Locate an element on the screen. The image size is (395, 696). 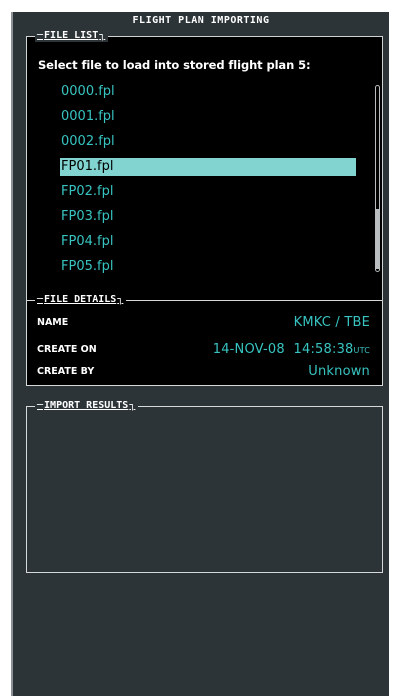
created-on-value: 14-NOV-08 14:58:38UTC is located at coordinates (291, 350).